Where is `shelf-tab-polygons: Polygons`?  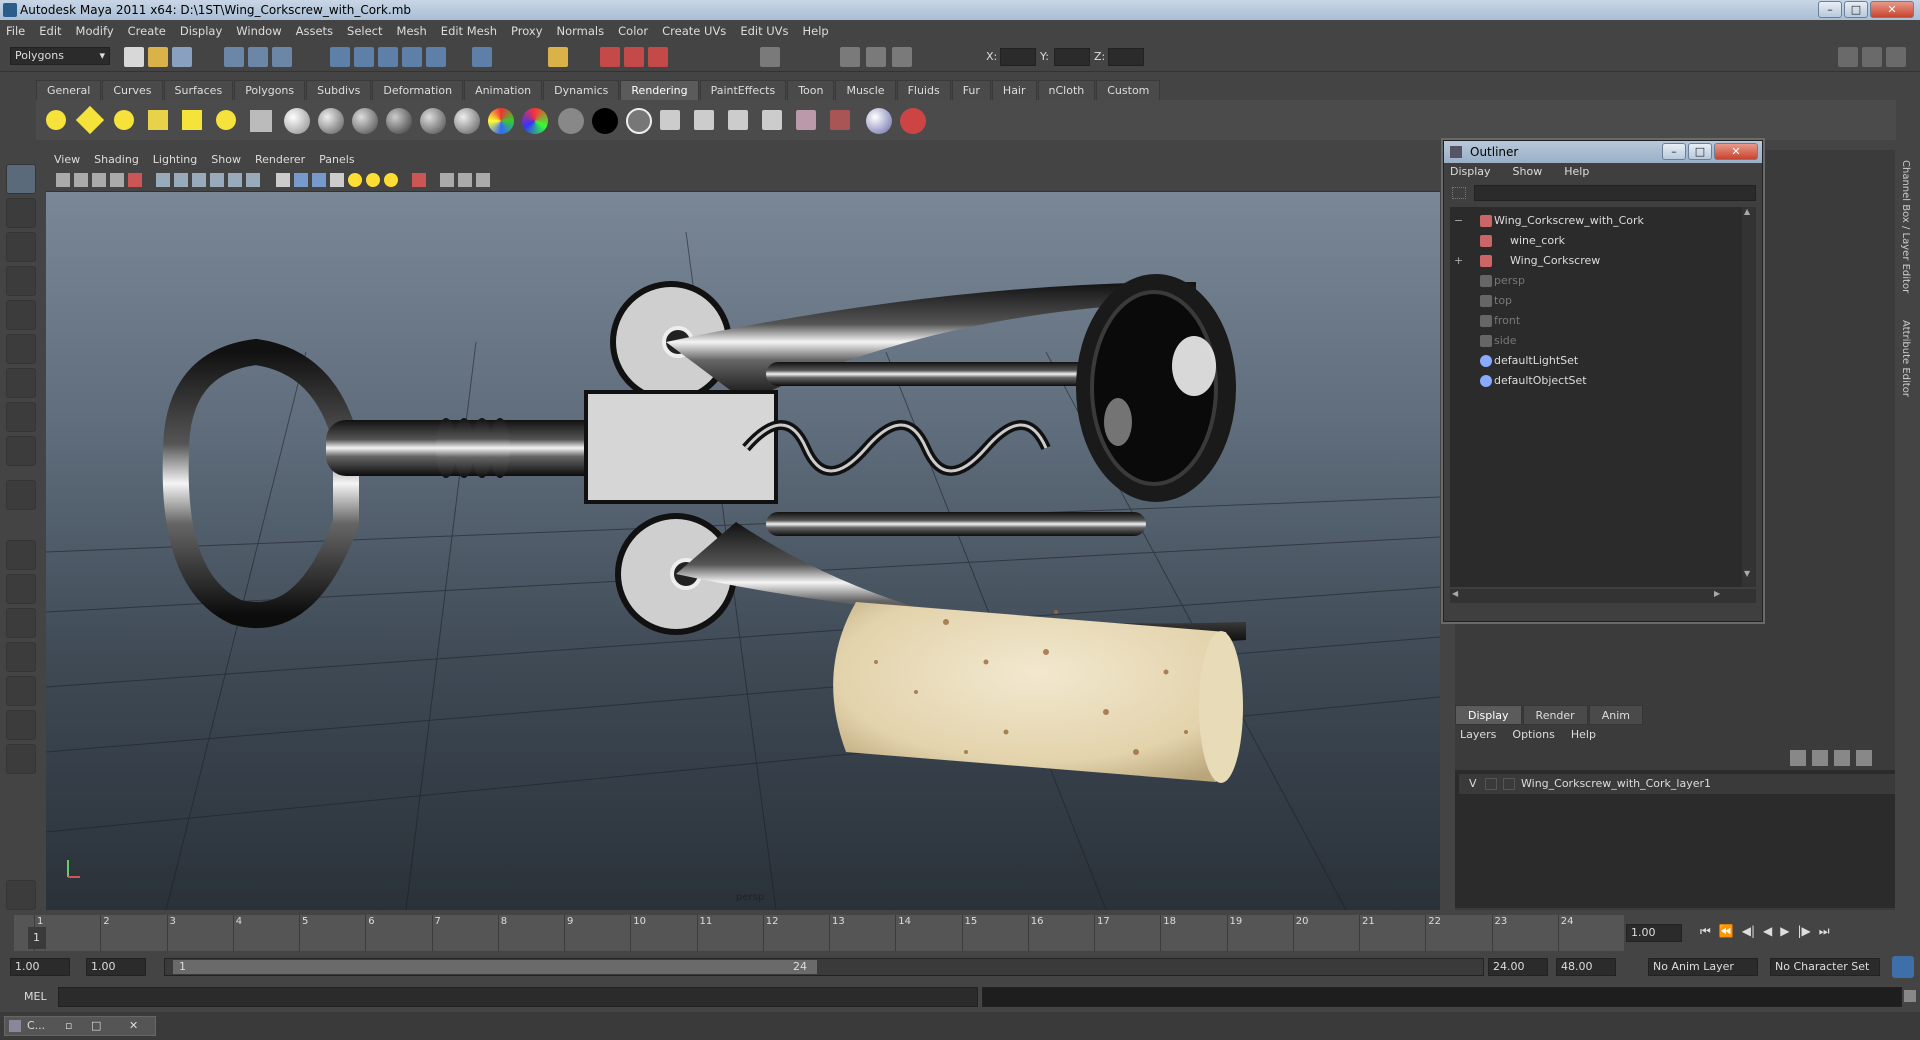
shelf-tab-polygons: Polygons is located at coordinates (270, 90).